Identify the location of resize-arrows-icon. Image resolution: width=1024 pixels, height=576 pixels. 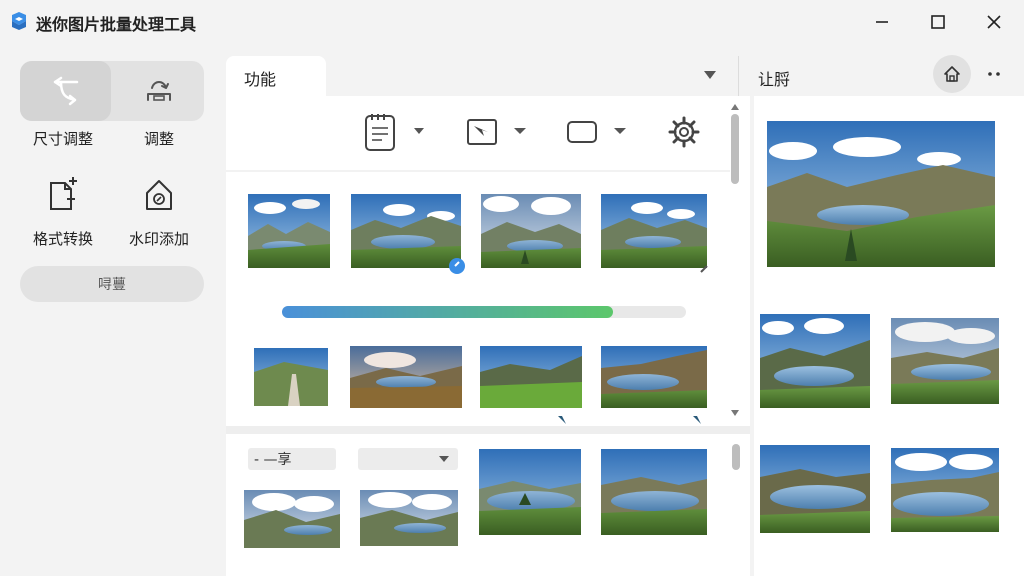
(65, 91).